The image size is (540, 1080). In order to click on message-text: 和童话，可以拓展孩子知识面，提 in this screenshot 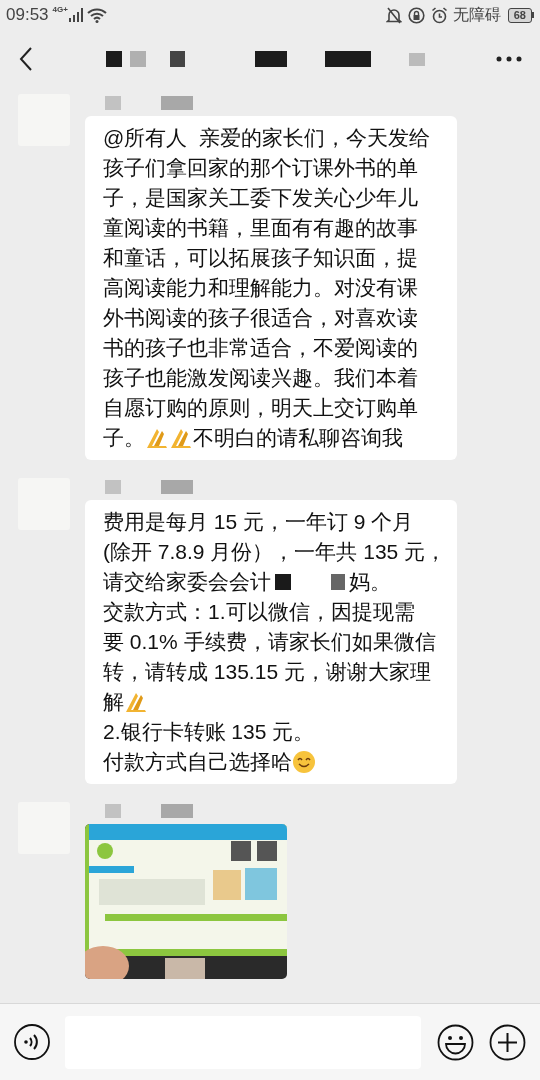, I will do `click(260, 258)`.